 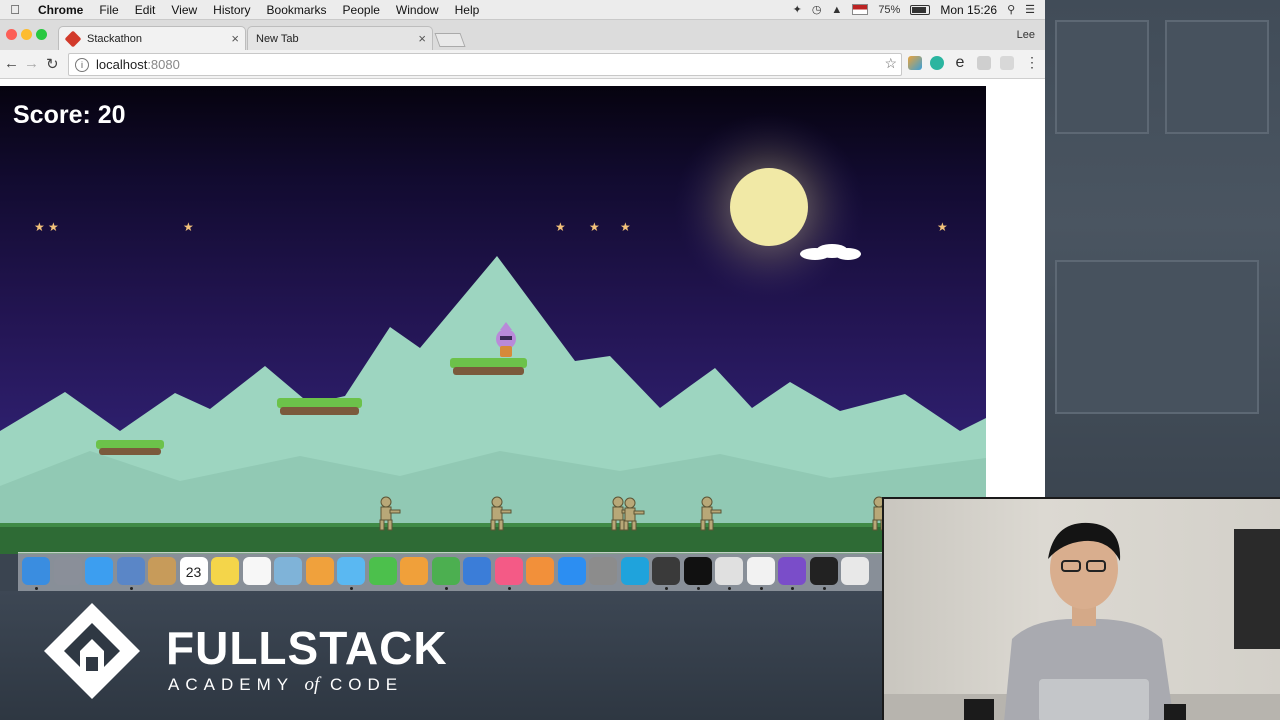 I want to click on finder-icon, so click(x=36, y=571).